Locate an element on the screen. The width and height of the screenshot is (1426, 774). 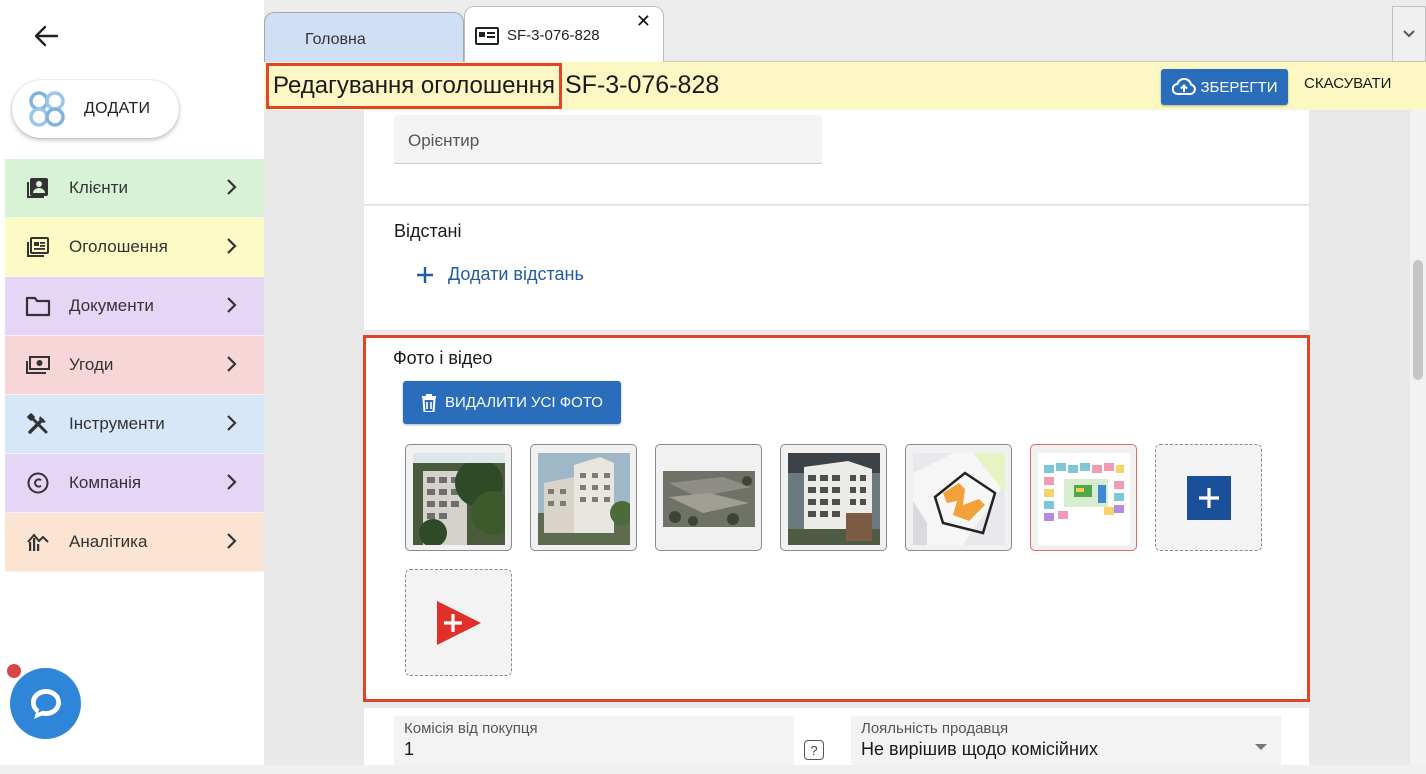
contacts-icon is located at coordinates (38, 188).